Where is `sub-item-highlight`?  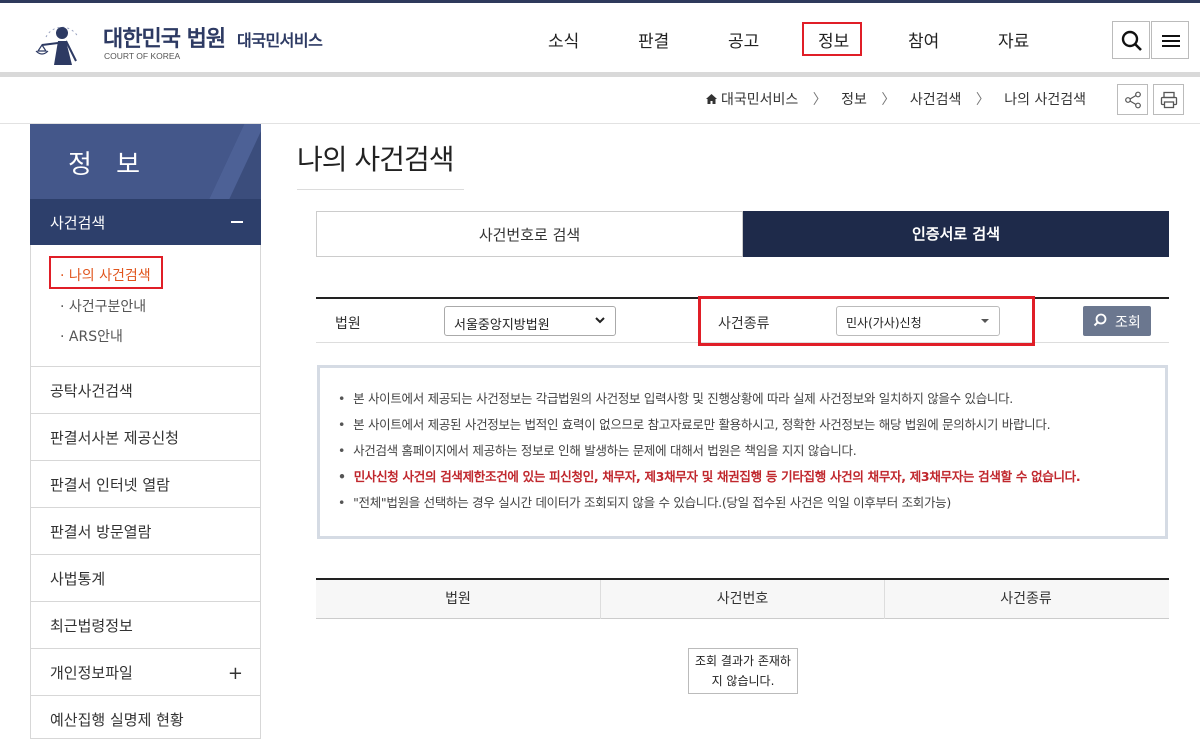 sub-item-highlight is located at coordinates (106, 272).